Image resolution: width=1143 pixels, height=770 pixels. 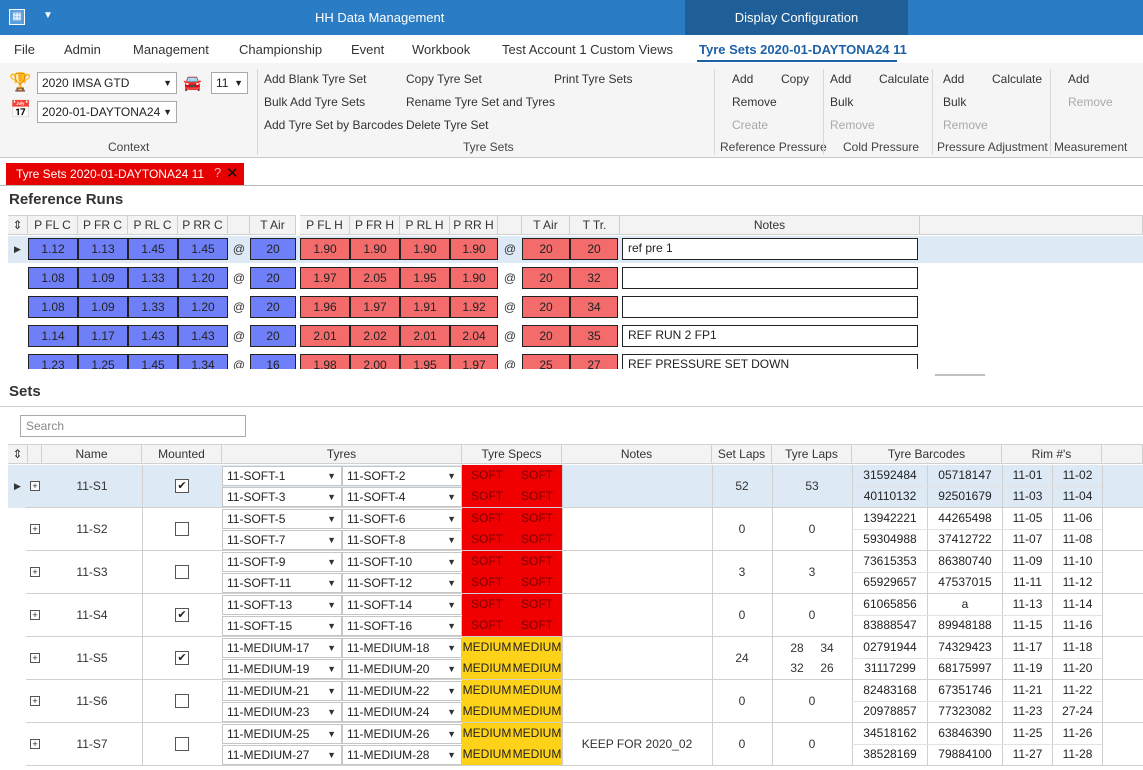 I want to click on tyre-select: 11-MEDIUM-25 ▼, so click(x=282, y=734).